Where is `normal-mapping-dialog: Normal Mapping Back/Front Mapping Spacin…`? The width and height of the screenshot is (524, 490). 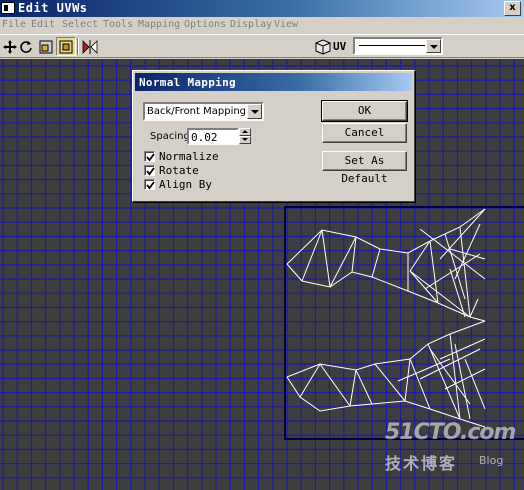 normal-mapping-dialog: Normal Mapping Back/Front Mapping Spacin… is located at coordinates (273, 136).